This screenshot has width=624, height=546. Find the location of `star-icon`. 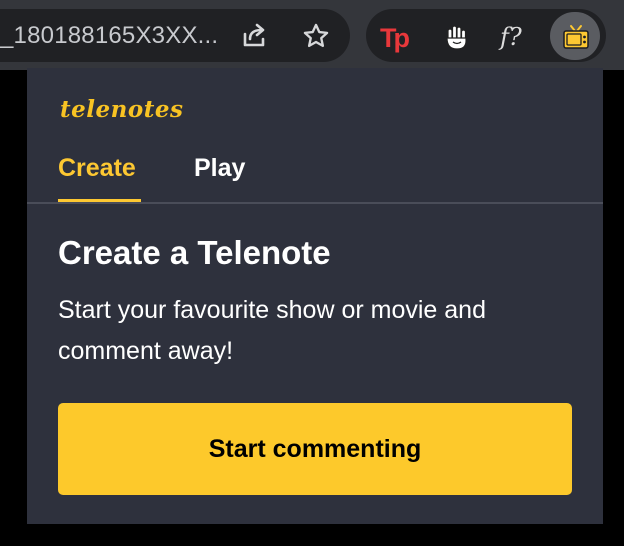

star-icon is located at coordinates (316, 36).